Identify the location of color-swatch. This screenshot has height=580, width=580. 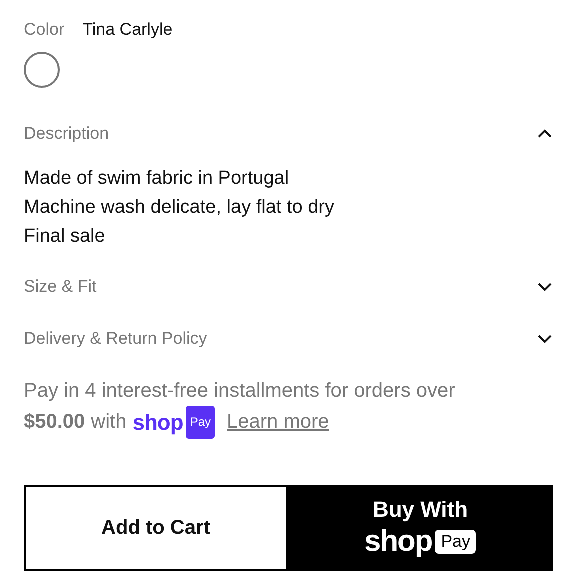
(42, 70).